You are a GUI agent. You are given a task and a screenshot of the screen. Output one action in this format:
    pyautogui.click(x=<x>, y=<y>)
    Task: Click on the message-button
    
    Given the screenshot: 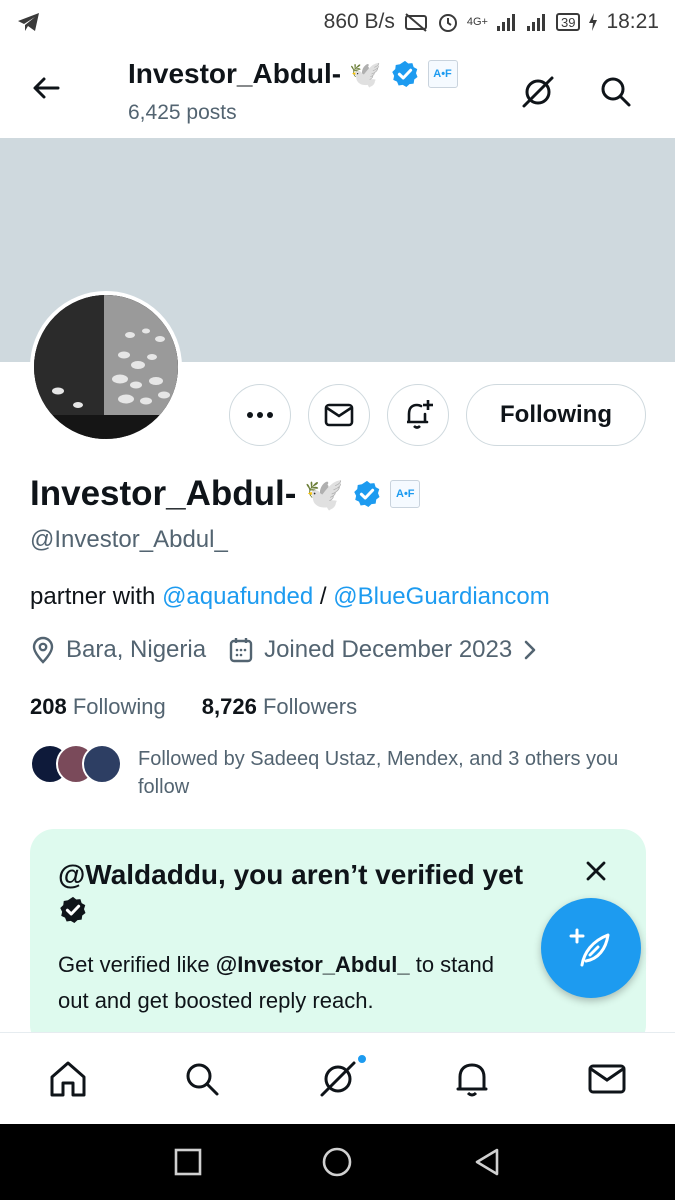 What is the action you would take?
    pyautogui.click(x=339, y=415)
    